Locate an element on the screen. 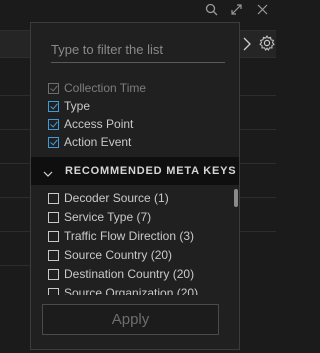  list-item: Decoder Source (1) is located at coordinates (108, 198).